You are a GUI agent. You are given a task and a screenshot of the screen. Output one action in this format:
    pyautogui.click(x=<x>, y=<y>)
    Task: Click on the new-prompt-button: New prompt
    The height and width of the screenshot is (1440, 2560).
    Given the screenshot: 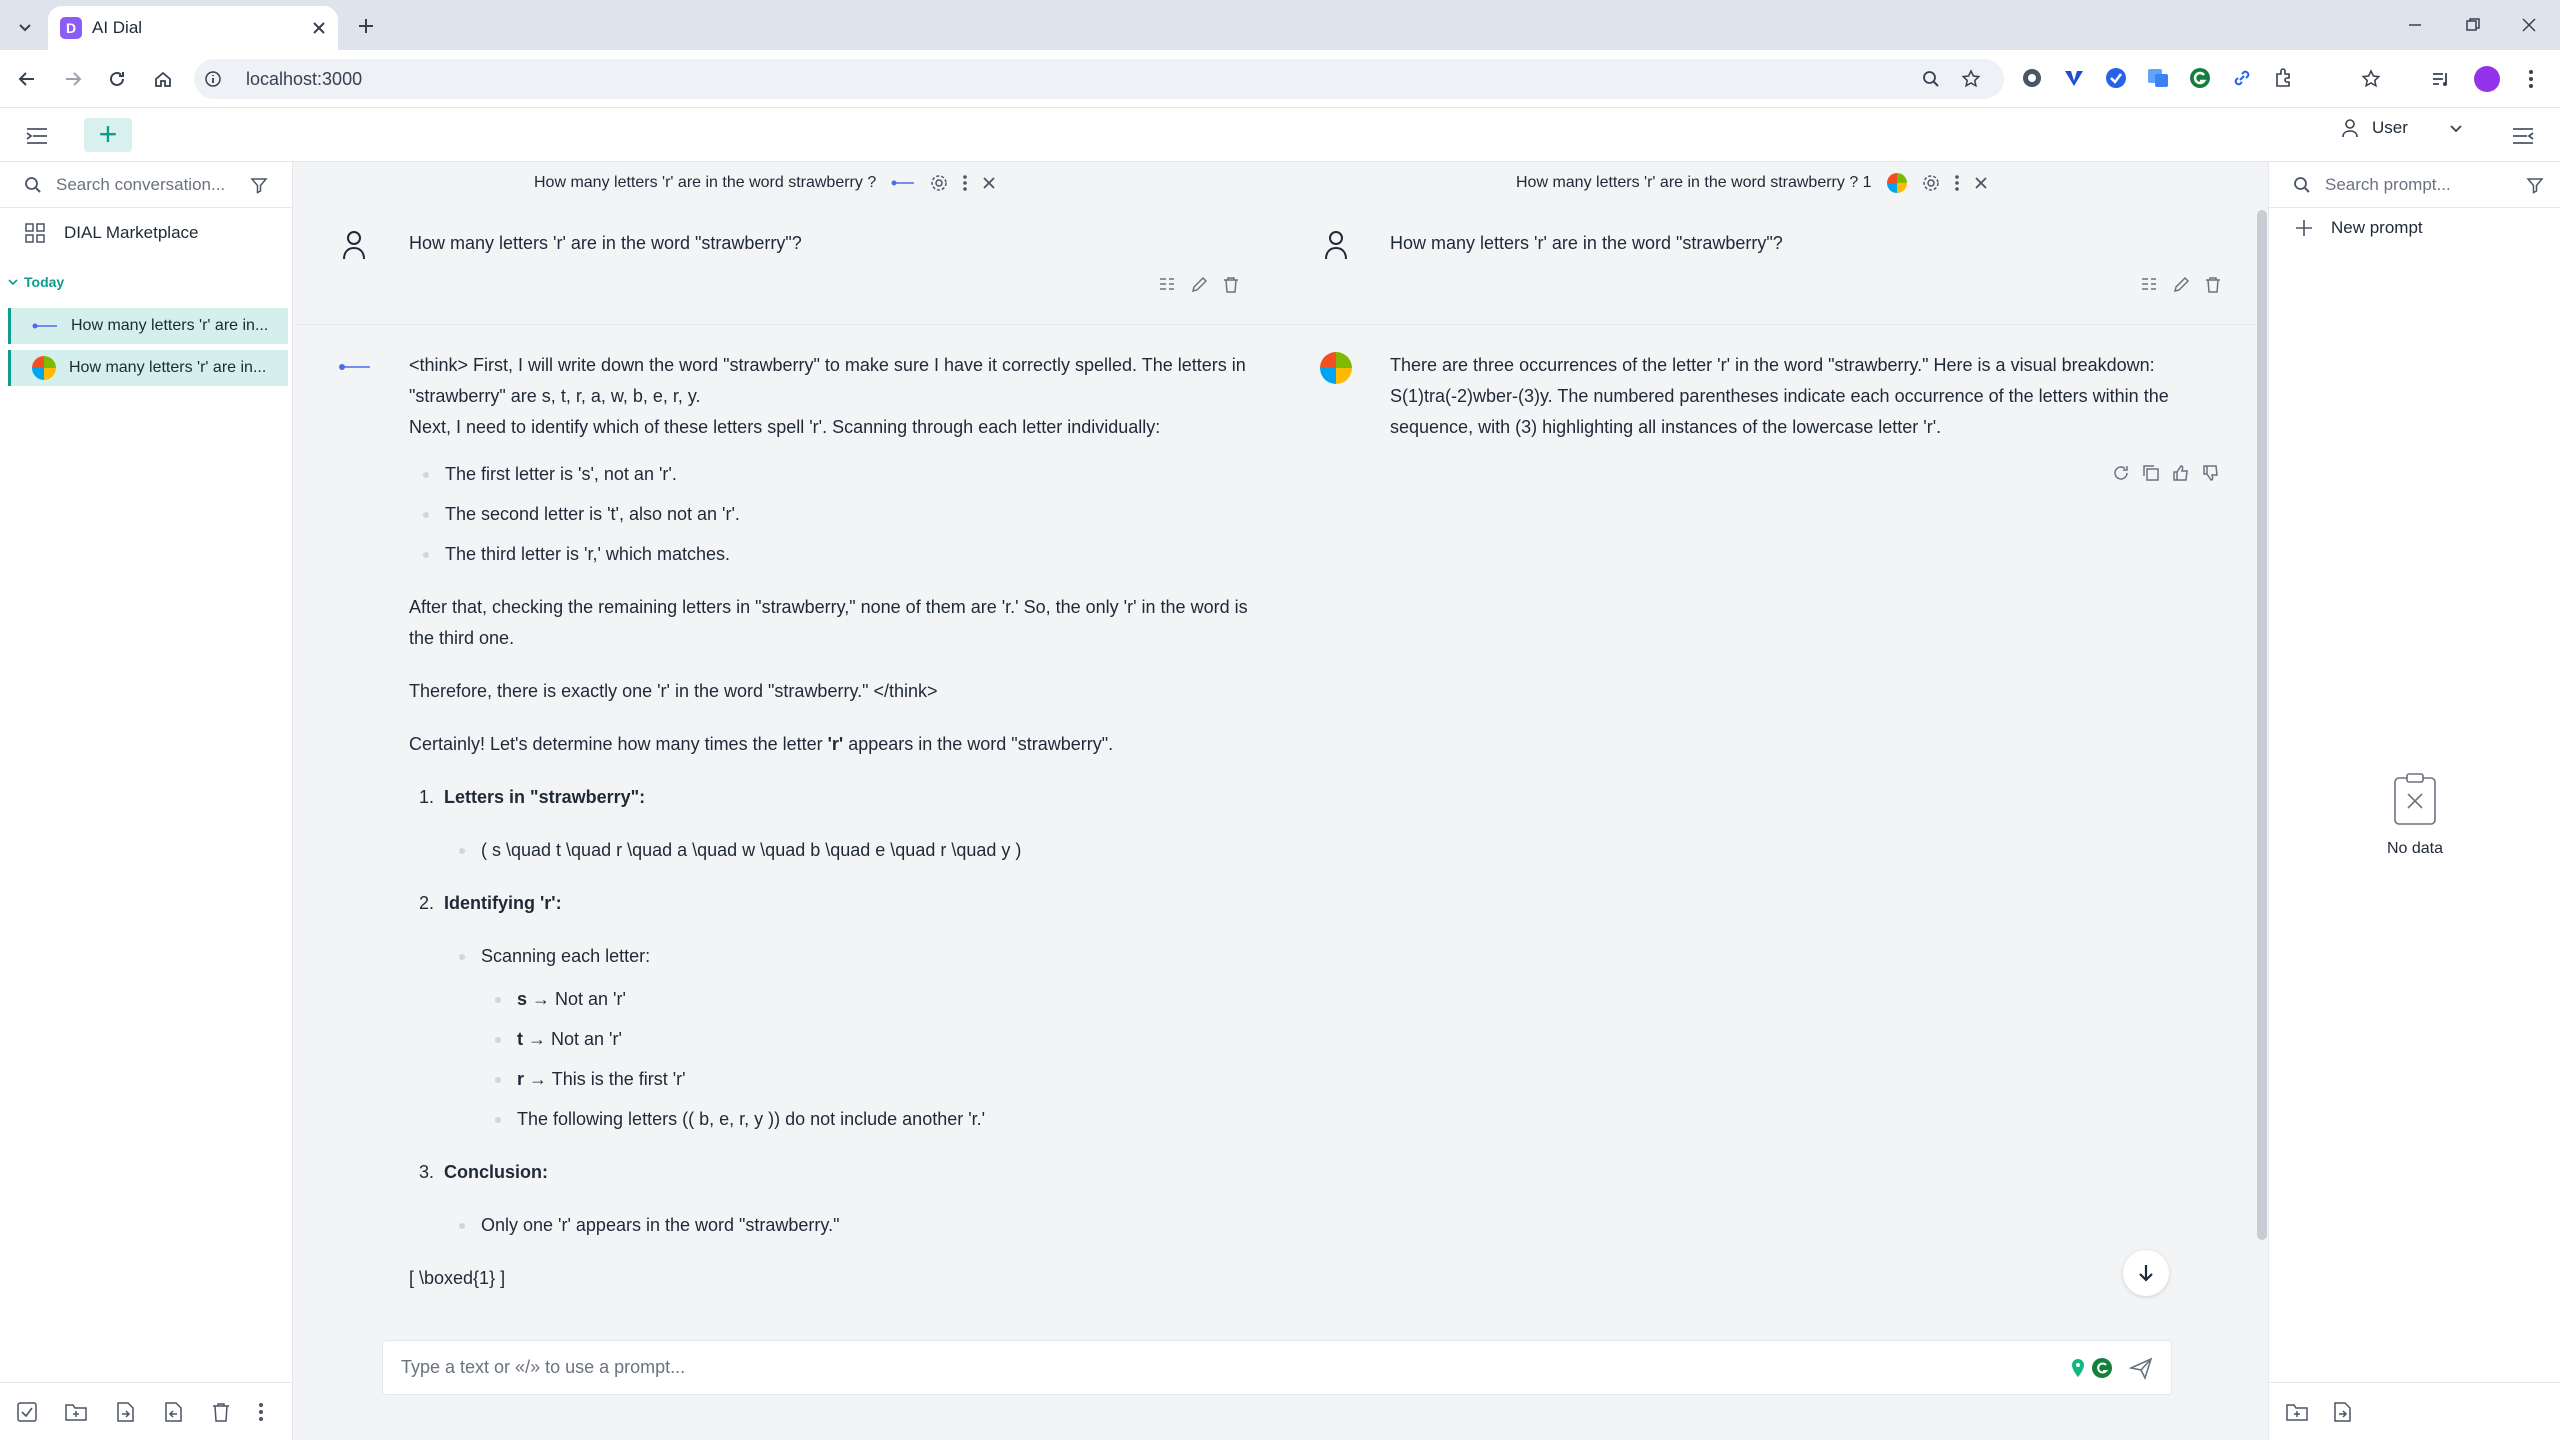 What is the action you would take?
    pyautogui.click(x=2414, y=228)
    